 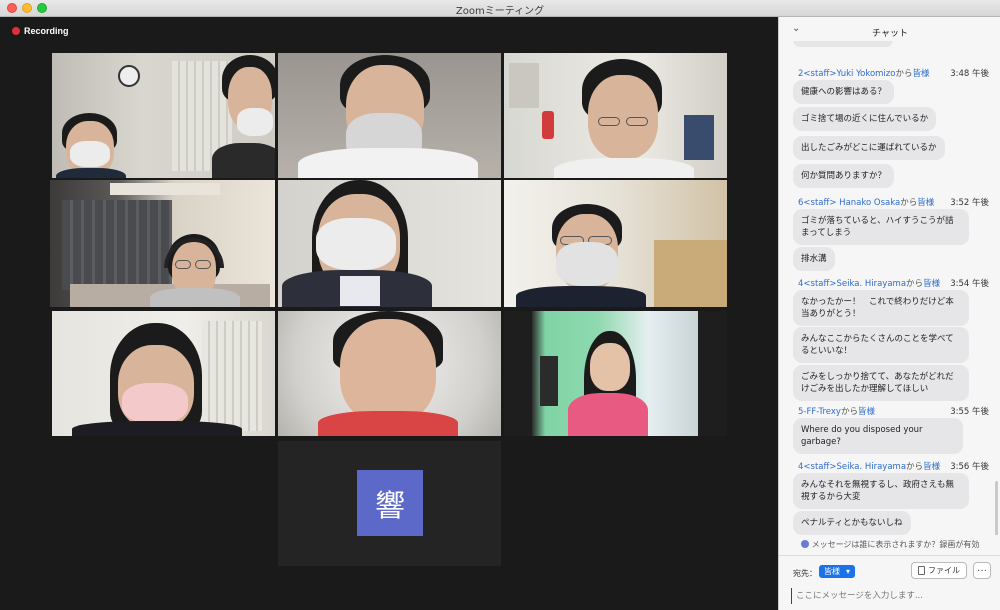 What do you see at coordinates (865, 119) in the screenshot?
I see `message-bubble: ゴミ捨て場の近くに住んでいるか` at bounding box center [865, 119].